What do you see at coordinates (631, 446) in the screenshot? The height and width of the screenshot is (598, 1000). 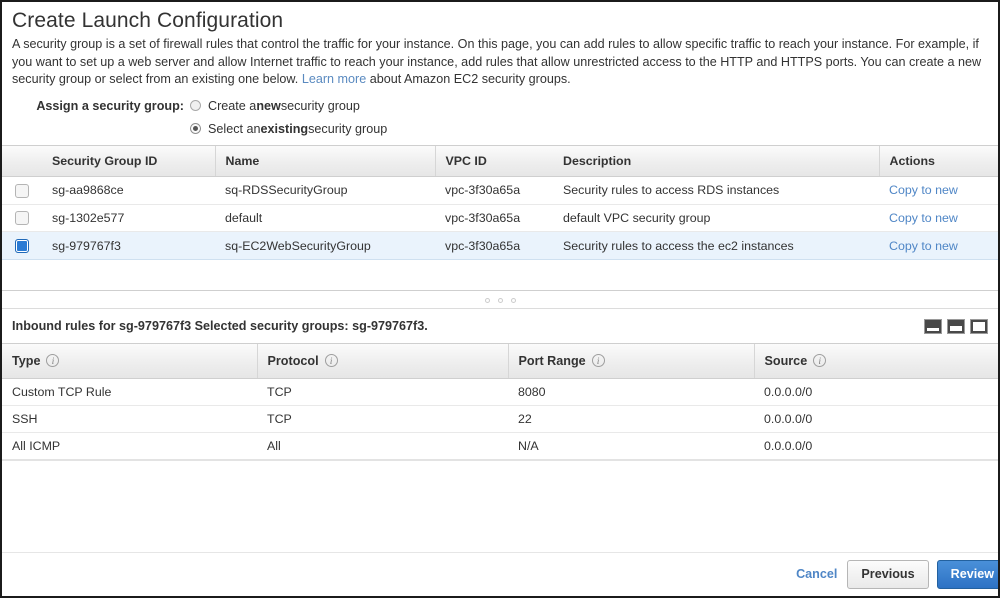 I see `cell-port-range: N/A` at bounding box center [631, 446].